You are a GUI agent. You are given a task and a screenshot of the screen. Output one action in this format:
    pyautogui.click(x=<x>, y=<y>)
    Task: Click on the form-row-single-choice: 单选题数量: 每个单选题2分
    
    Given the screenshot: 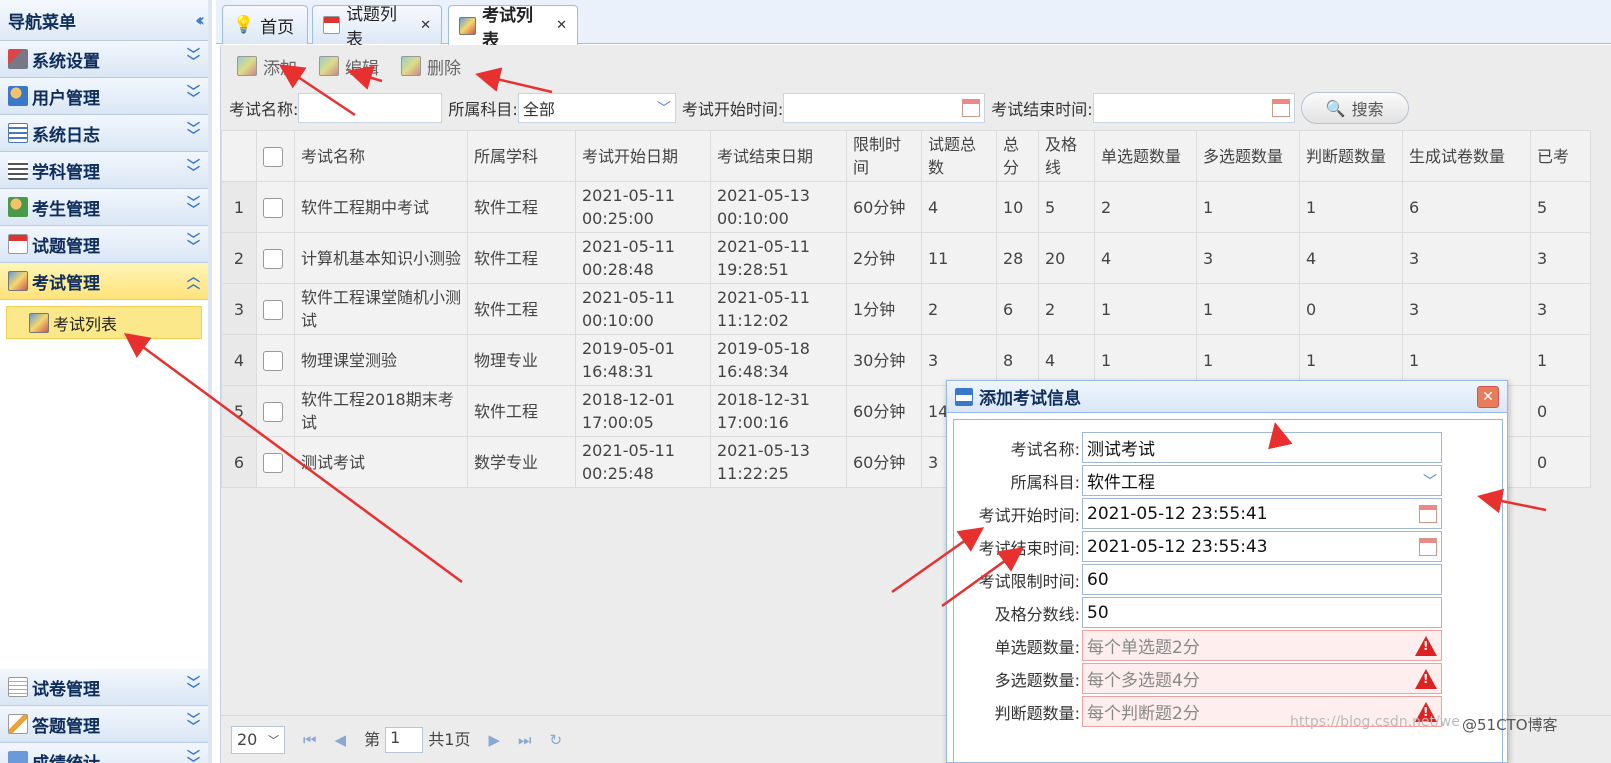 What is the action you would take?
    pyautogui.click(x=1224, y=645)
    